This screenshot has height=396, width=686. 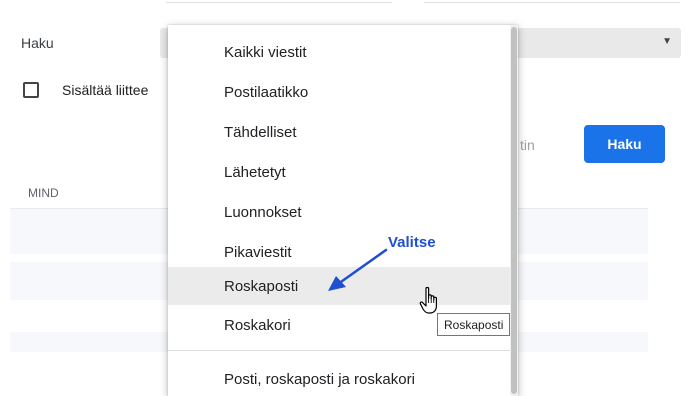 What do you see at coordinates (474, 324) in the screenshot?
I see `tooltip: Roskaposti` at bounding box center [474, 324].